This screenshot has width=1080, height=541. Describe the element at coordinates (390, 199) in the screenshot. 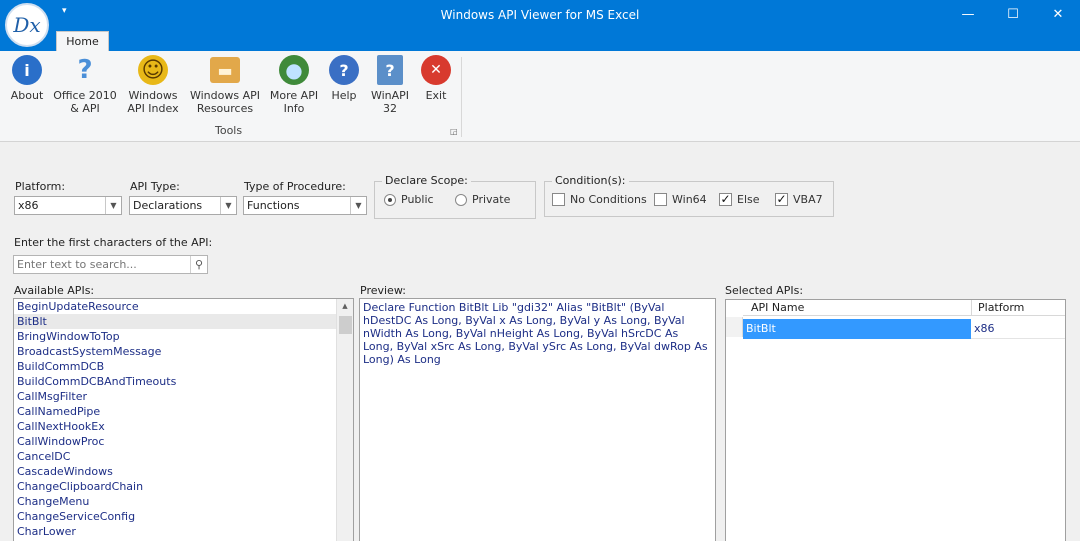

I see `radio-selected-icon` at that location.